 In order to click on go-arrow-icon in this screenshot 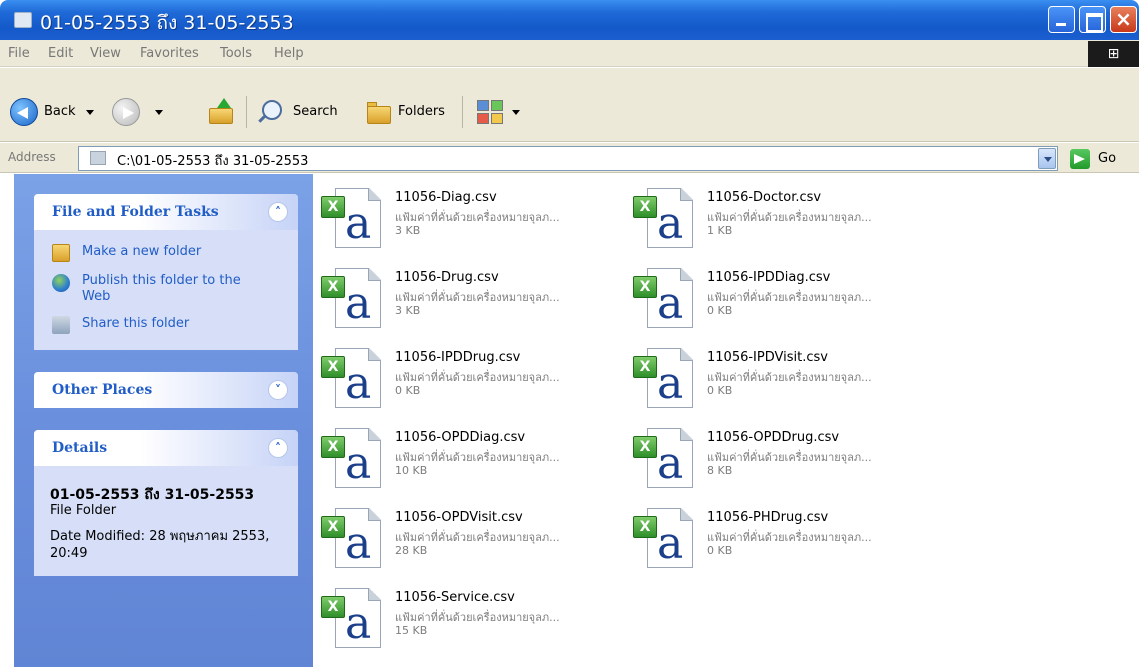, I will do `click(1080, 159)`.